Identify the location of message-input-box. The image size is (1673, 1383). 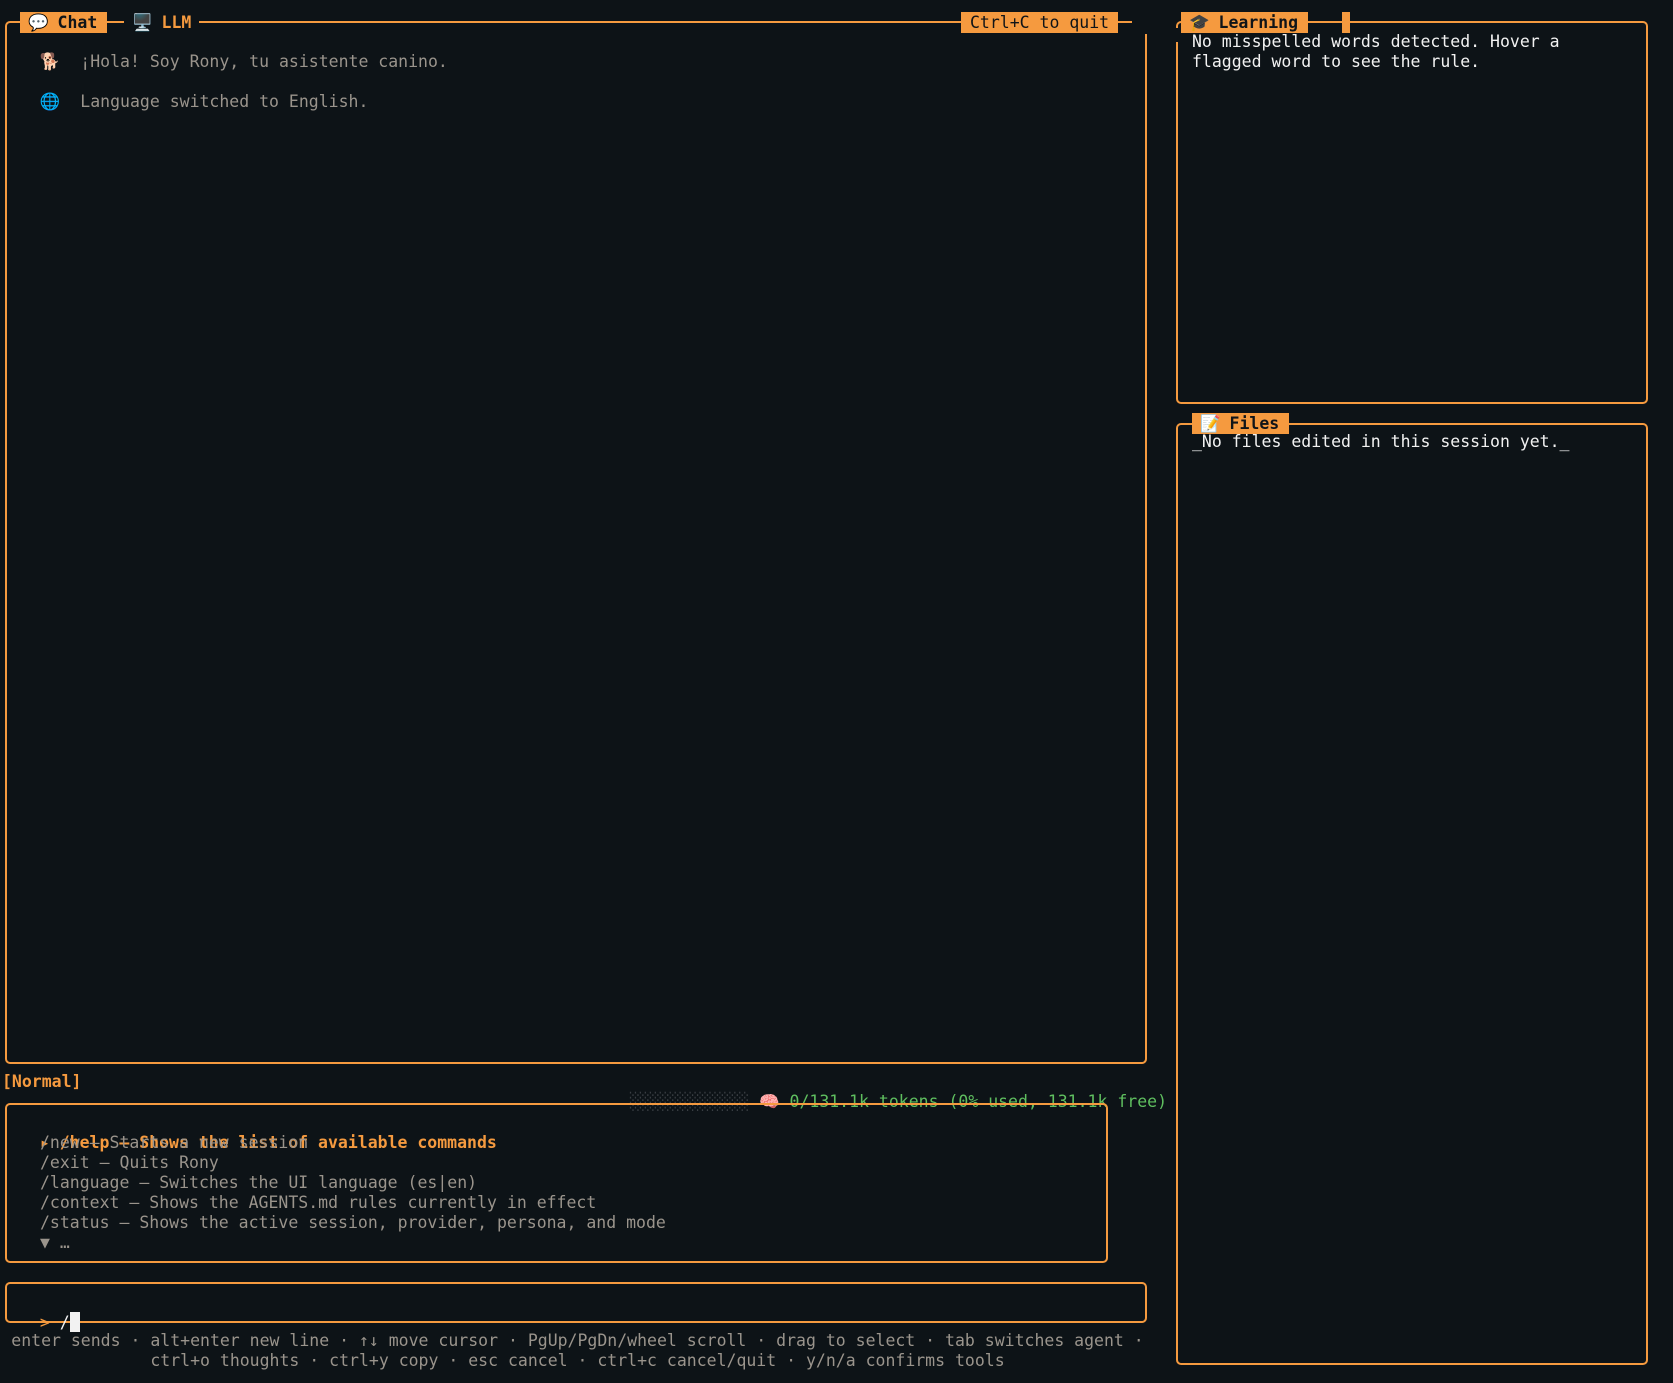
(576, 1302).